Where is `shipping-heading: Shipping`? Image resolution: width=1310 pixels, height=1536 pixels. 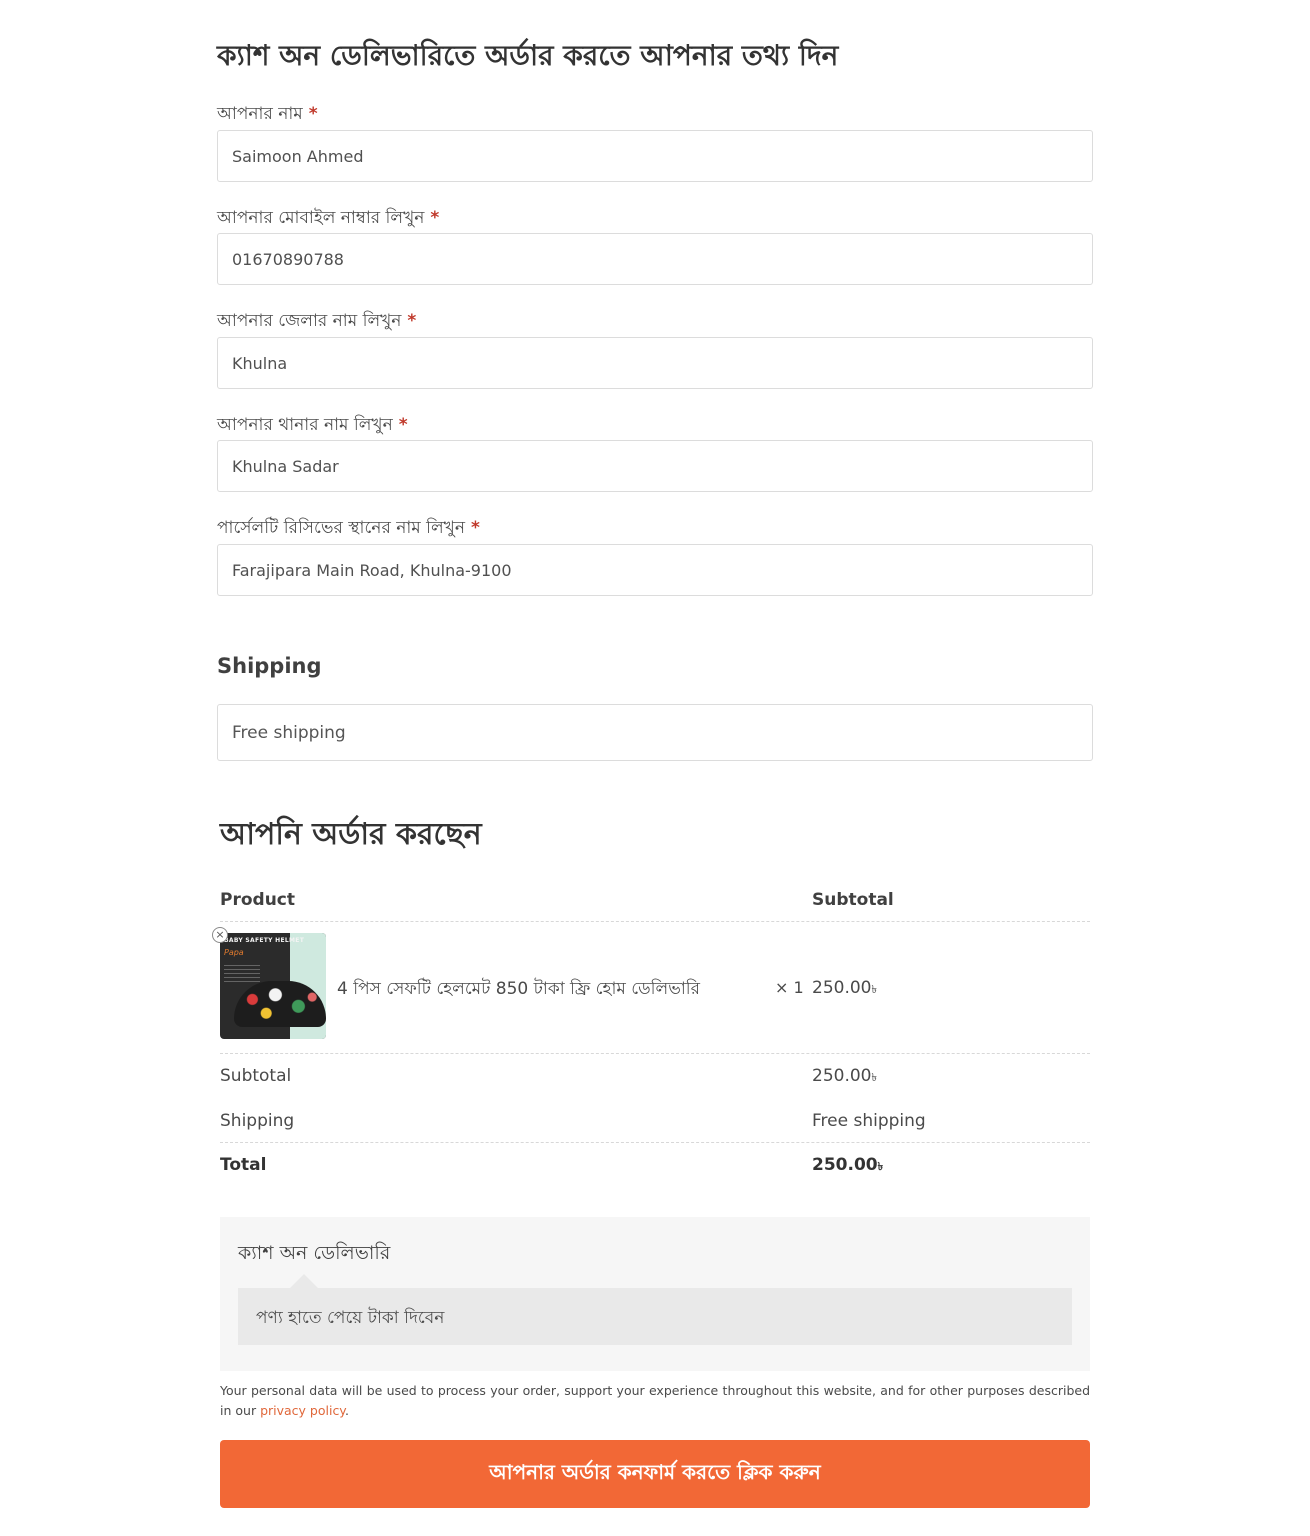
shipping-heading: Shipping is located at coordinates (269, 666).